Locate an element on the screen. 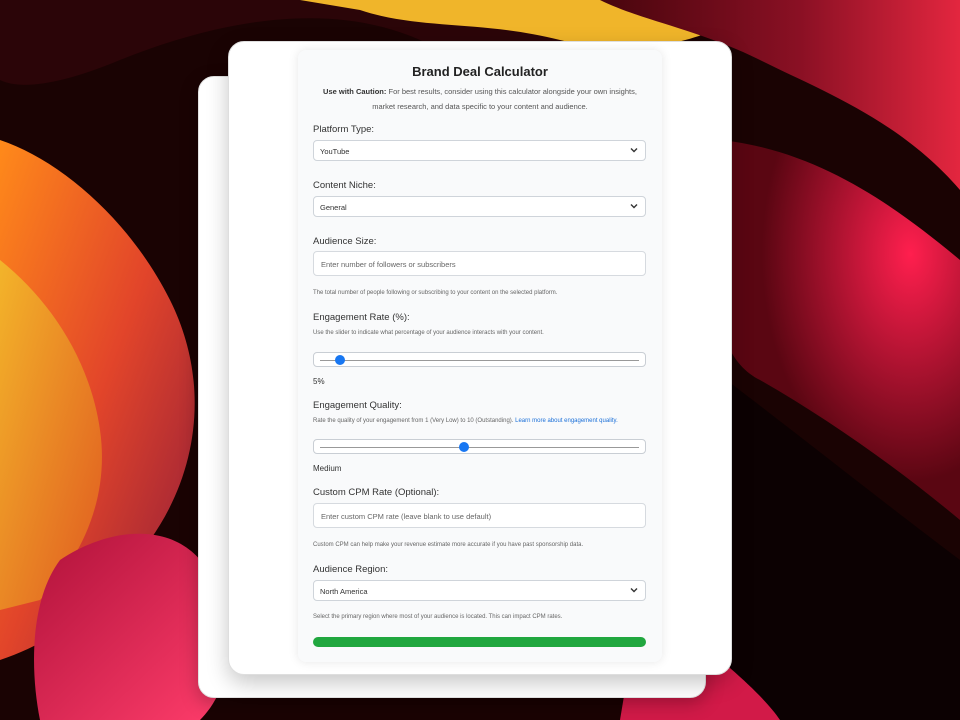 The image size is (960, 720). engagement-quality-value: Medium is located at coordinates (327, 468).